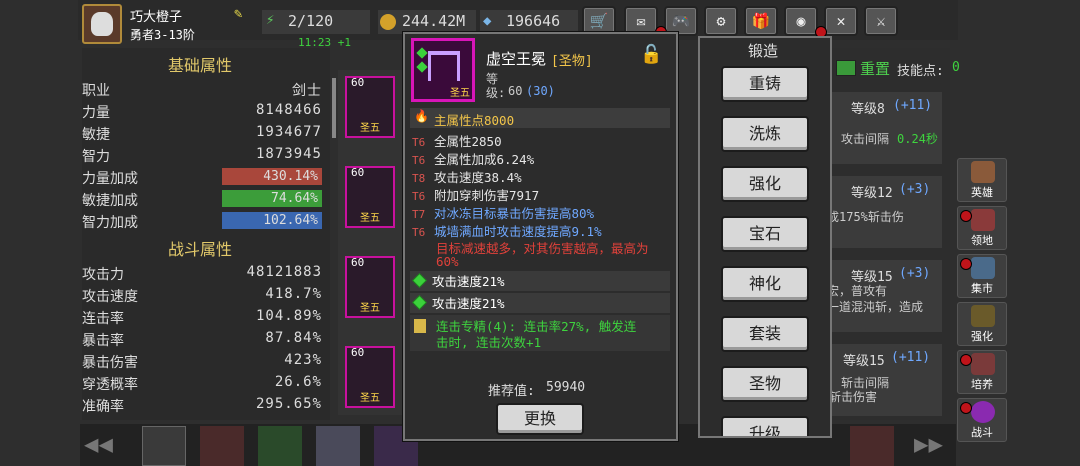 Image resolution: width=1080 pixels, height=466 pixels. I want to click on skill-level: 等级12, so click(872, 193).